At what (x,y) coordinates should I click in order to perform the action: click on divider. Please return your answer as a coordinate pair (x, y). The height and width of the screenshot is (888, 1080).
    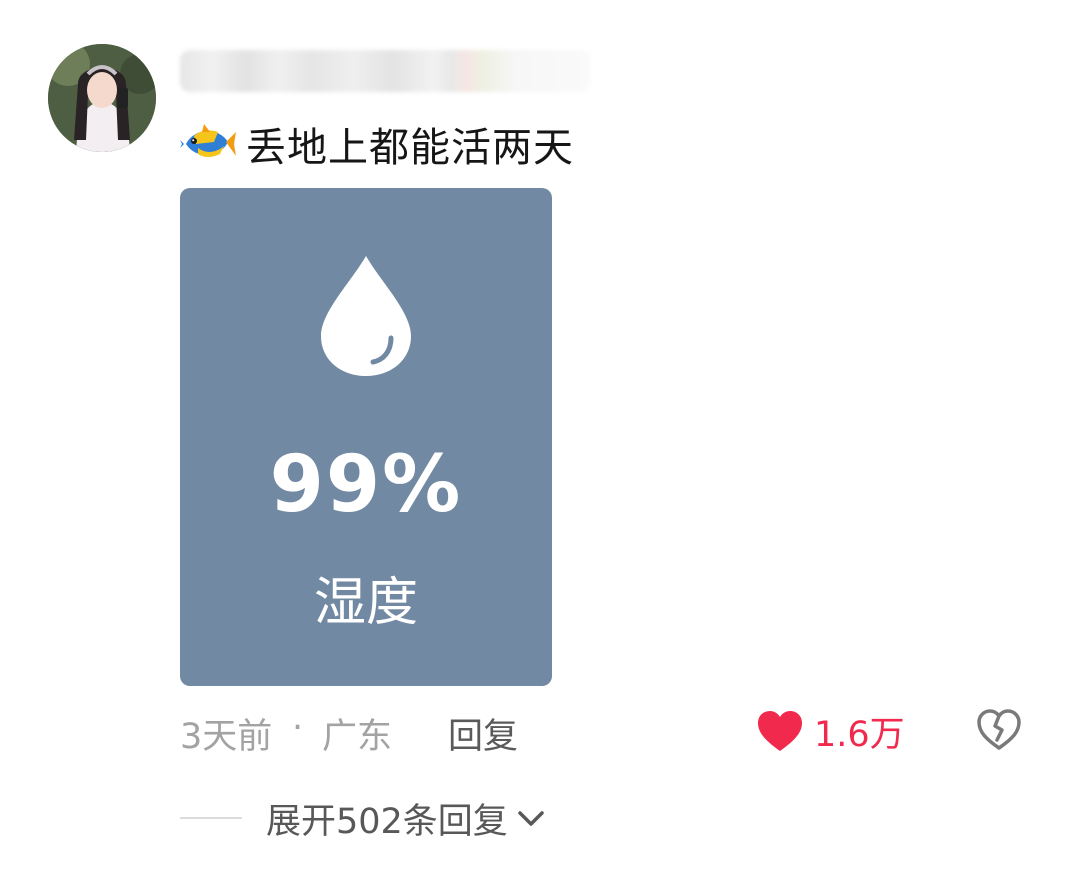
    Looking at the image, I should click on (211, 818).